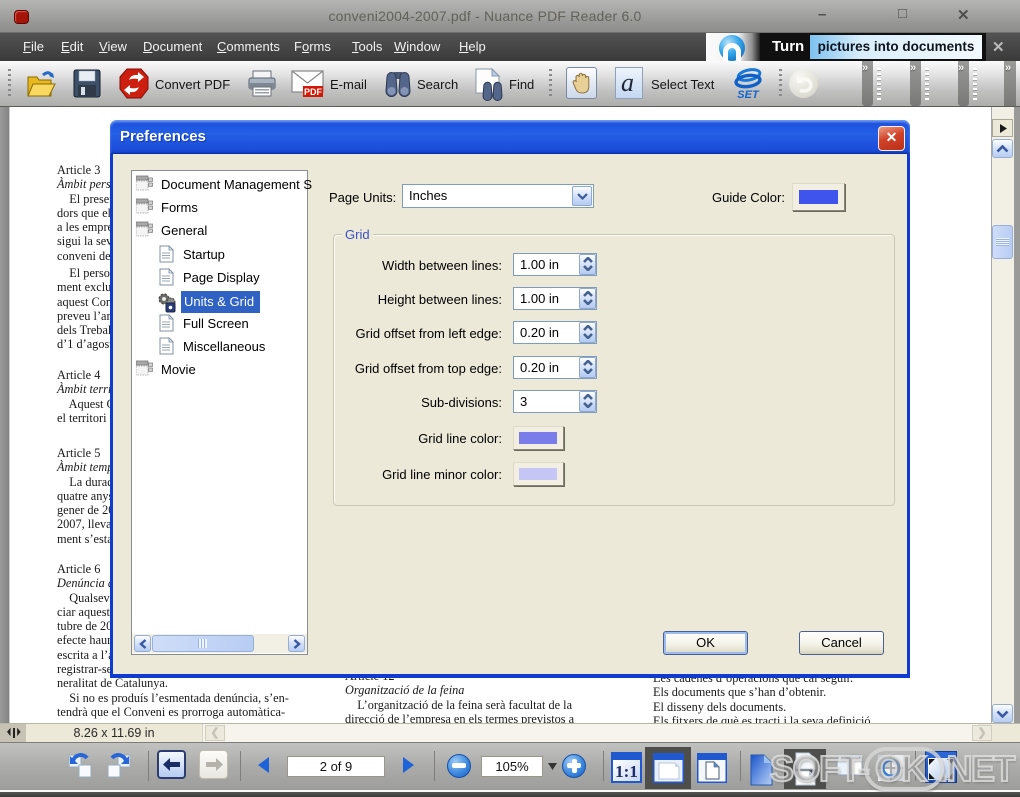 The width and height of the screenshot is (1020, 797). I want to click on svg-text: PDF, so click(313, 92).